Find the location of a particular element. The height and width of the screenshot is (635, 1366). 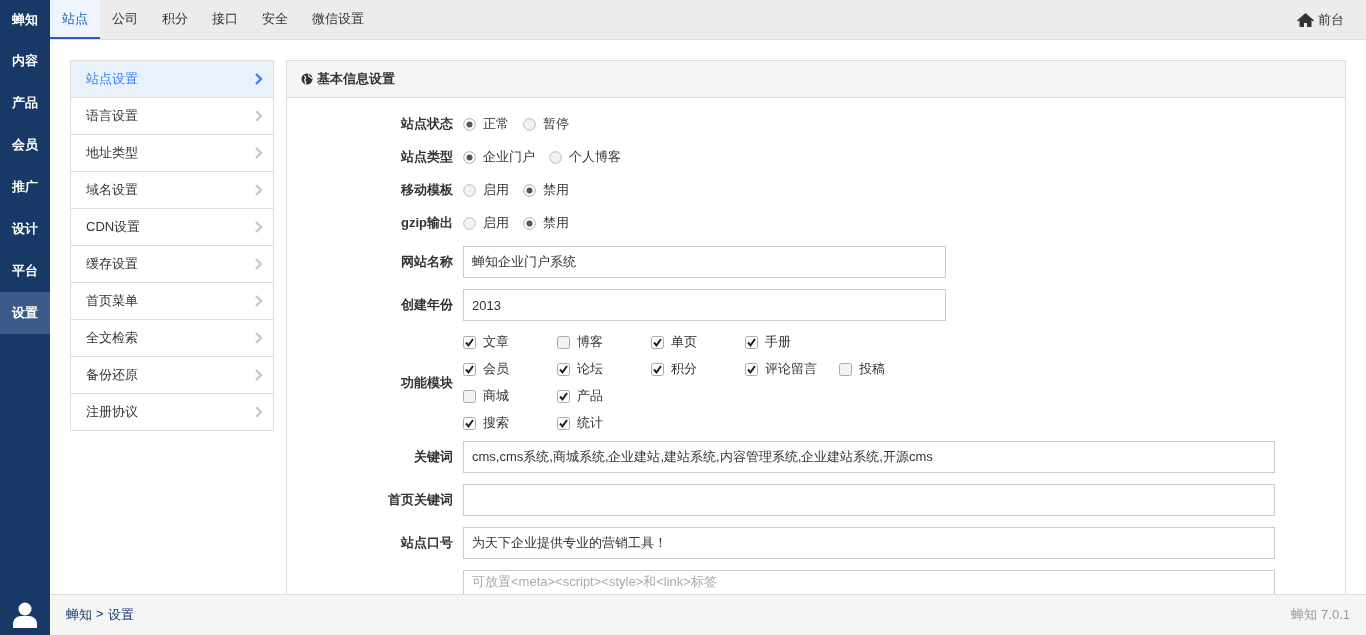

checkbox-label: 单页 is located at coordinates (684, 342).